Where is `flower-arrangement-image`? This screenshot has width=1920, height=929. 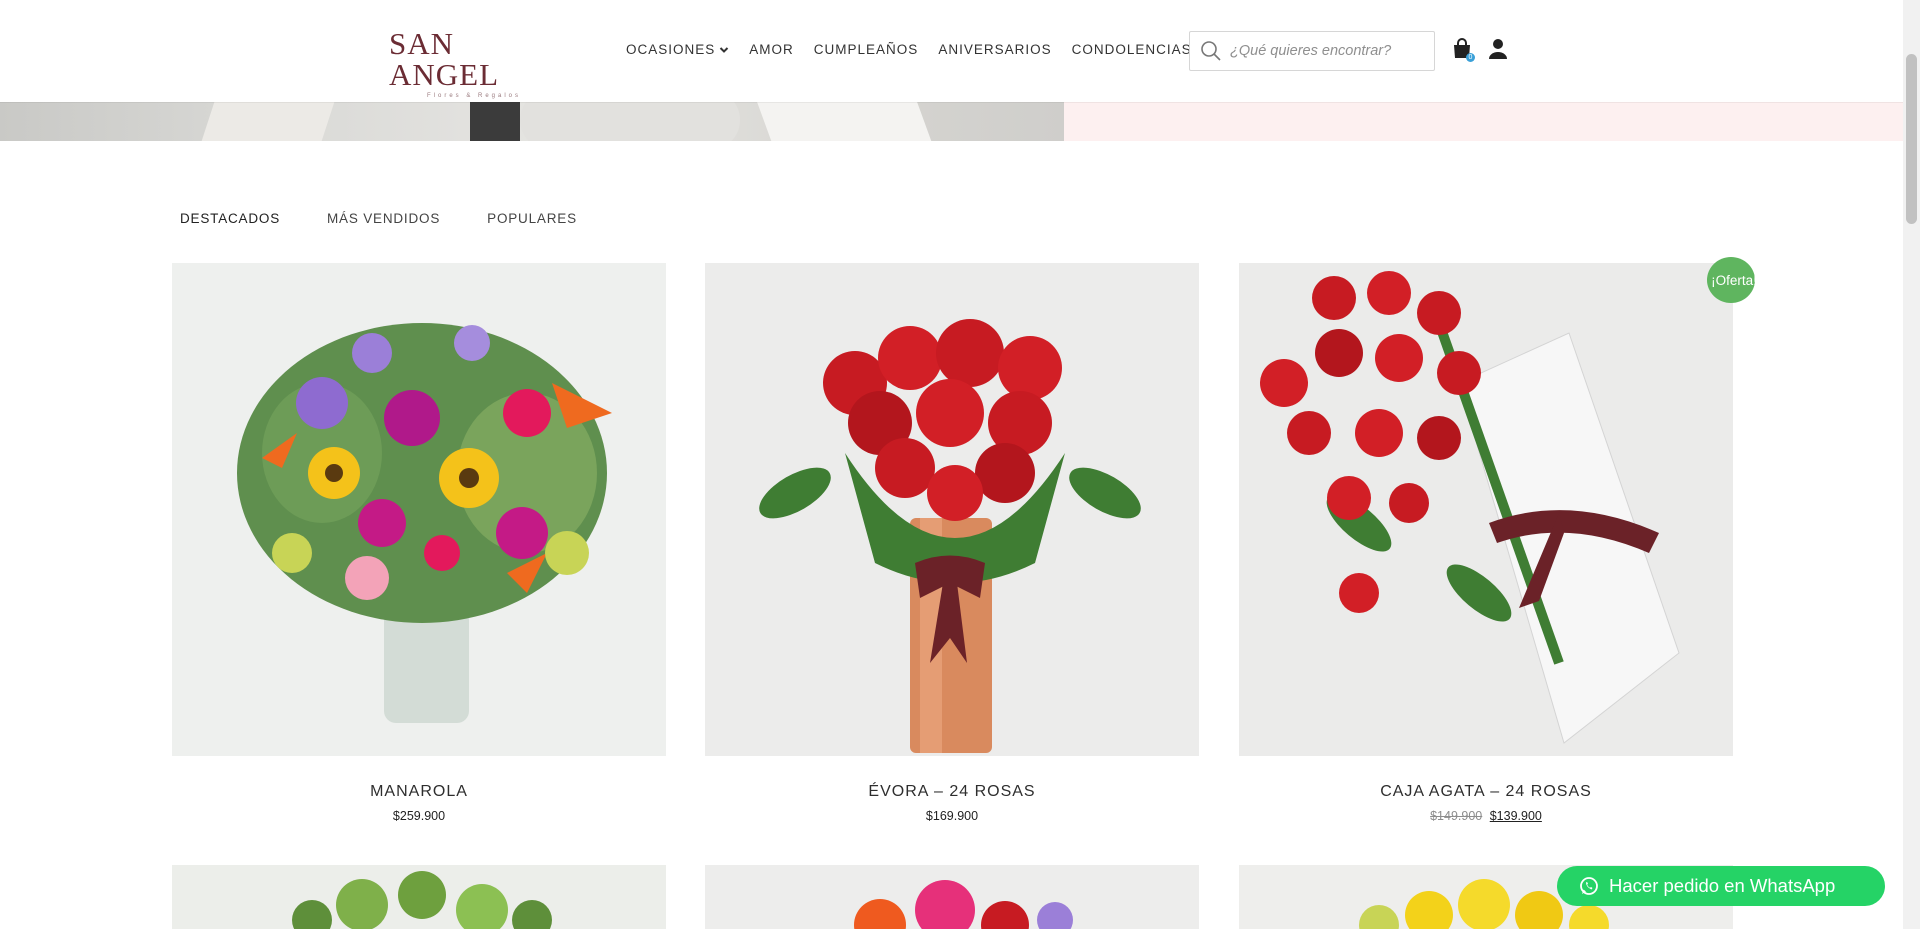 flower-arrangement-image is located at coordinates (419, 509).